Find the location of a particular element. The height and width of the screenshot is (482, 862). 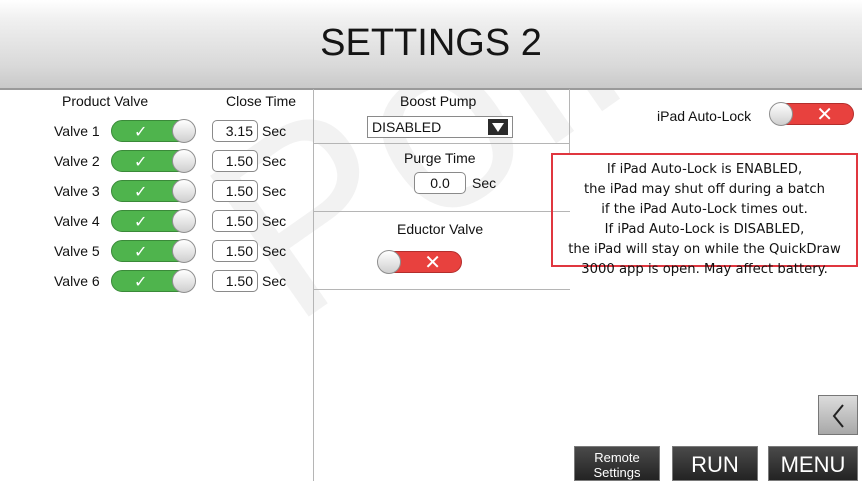

divider-purge is located at coordinates (441, 211).